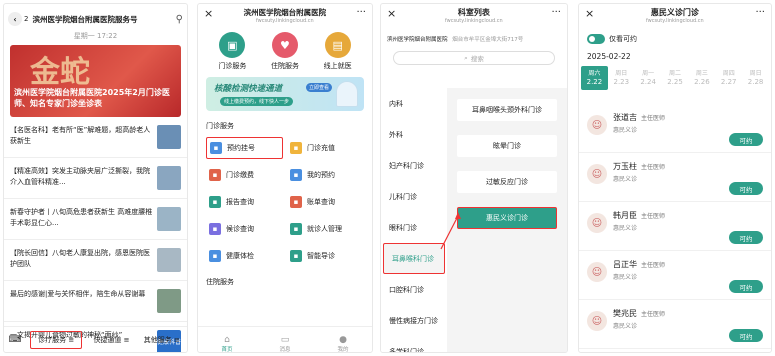 This screenshot has height=356, width=775. I want to click on menu-other-services: 其他服务 ≡, so click(162, 340).